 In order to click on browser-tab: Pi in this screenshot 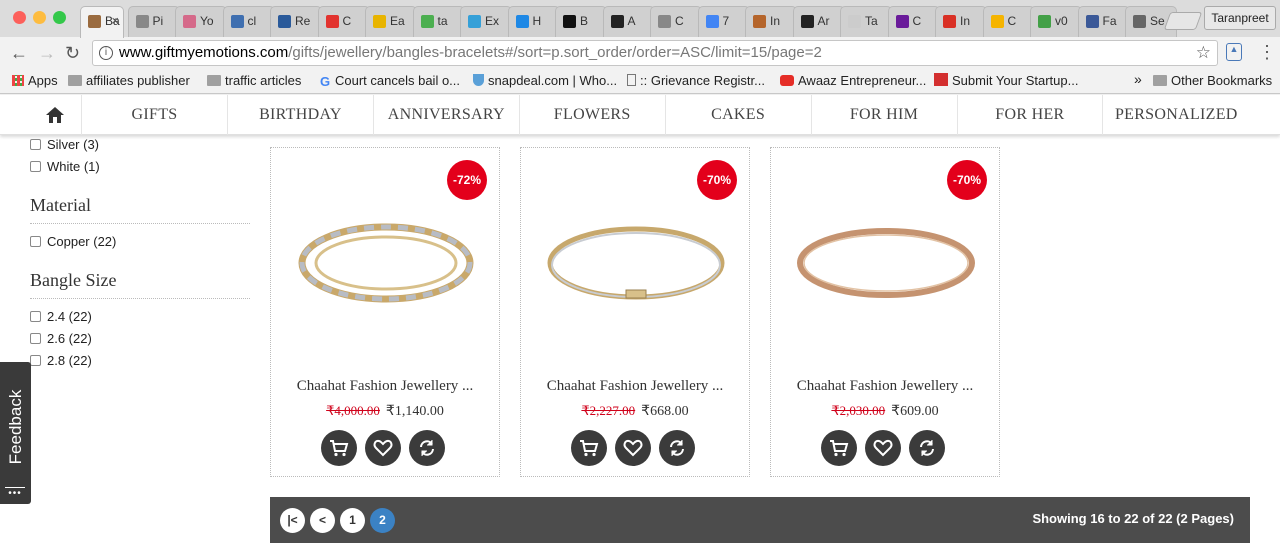, I will do `click(153, 21)`.